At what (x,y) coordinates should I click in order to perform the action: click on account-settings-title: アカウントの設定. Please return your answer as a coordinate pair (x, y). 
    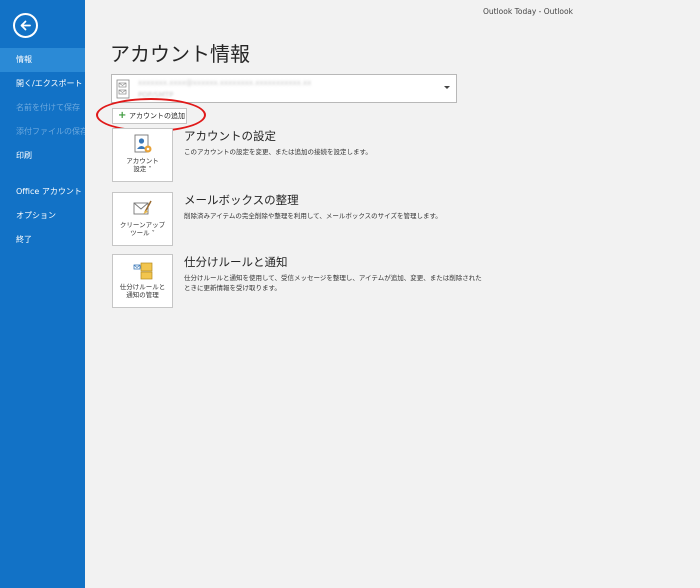
    Looking at the image, I should click on (230, 136).